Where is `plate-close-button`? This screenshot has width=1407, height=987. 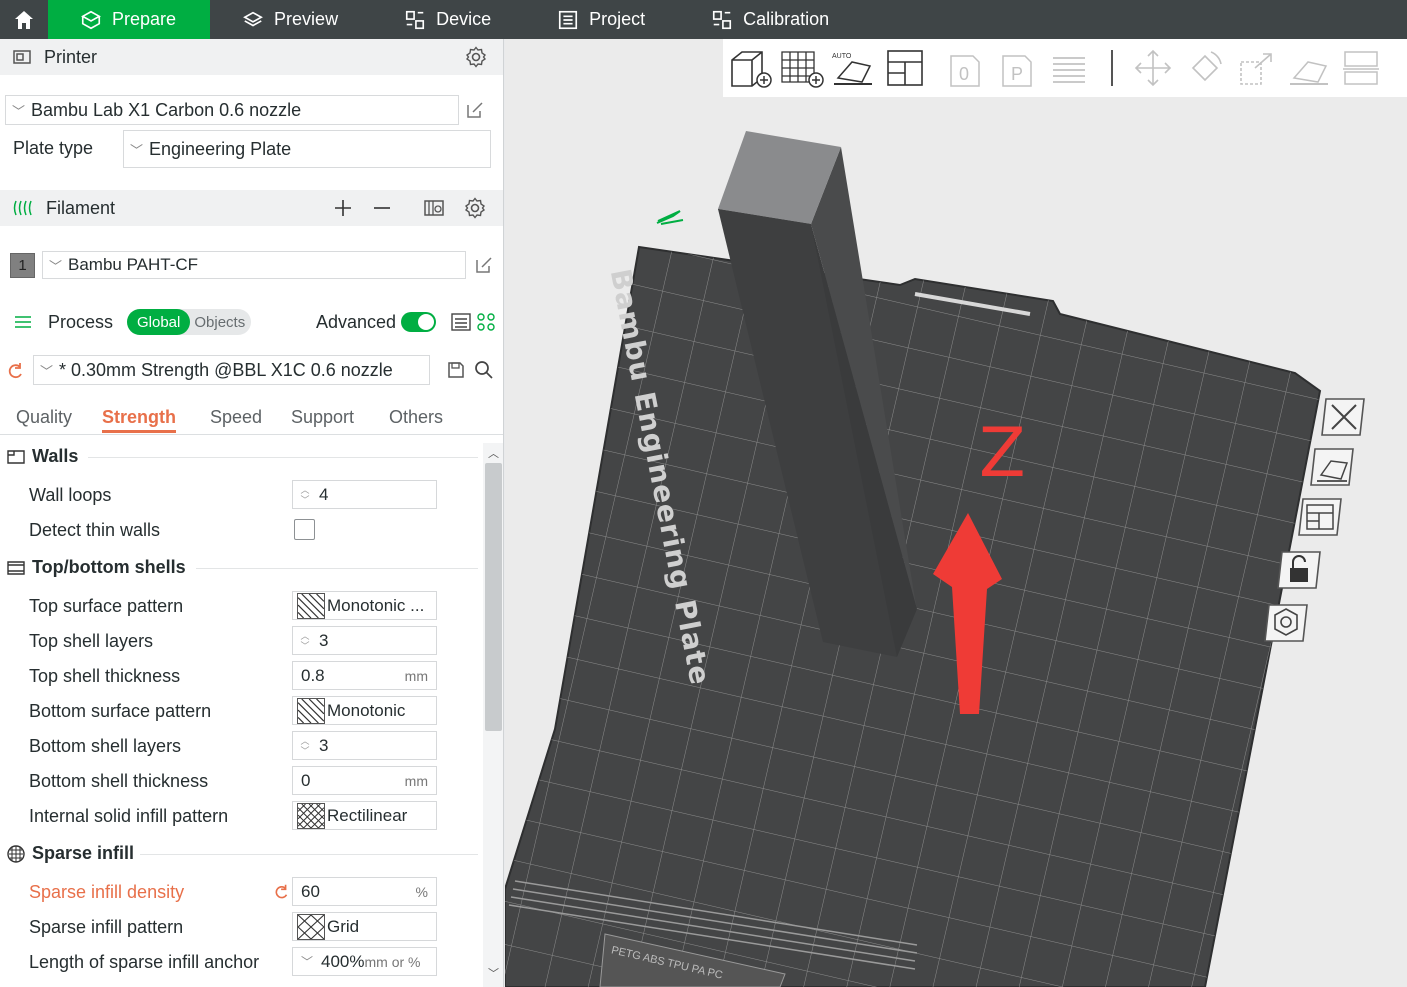
plate-close-button is located at coordinates (1344, 419).